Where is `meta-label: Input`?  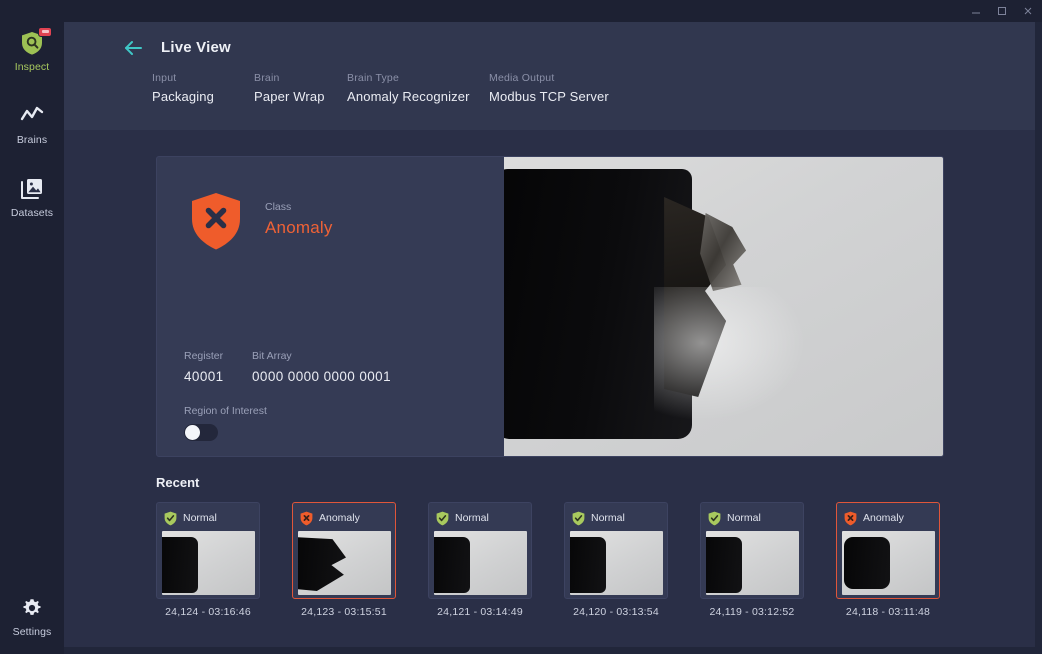 meta-label: Input is located at coordinates (164, 78).